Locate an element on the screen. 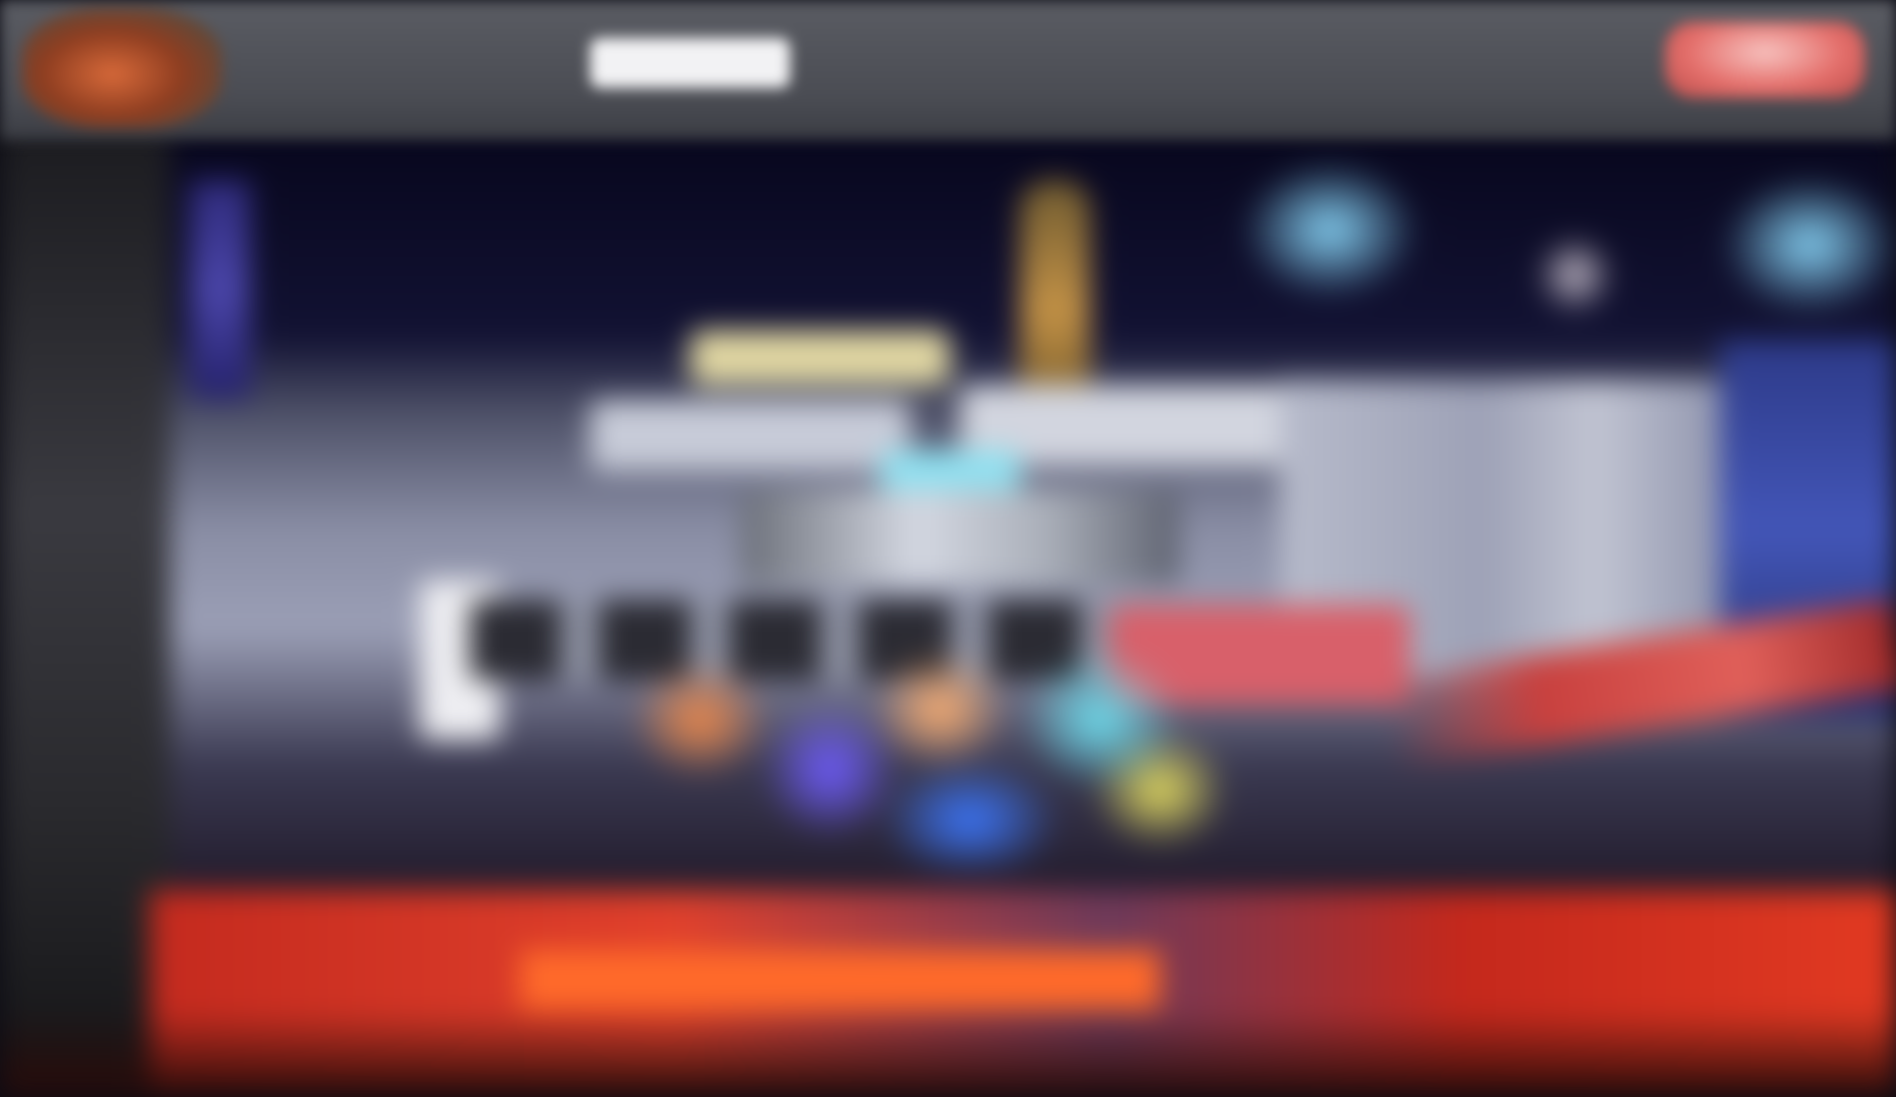 This screenshot has width=1896, height=1097. brand-name is located at coordinates (395, 64).